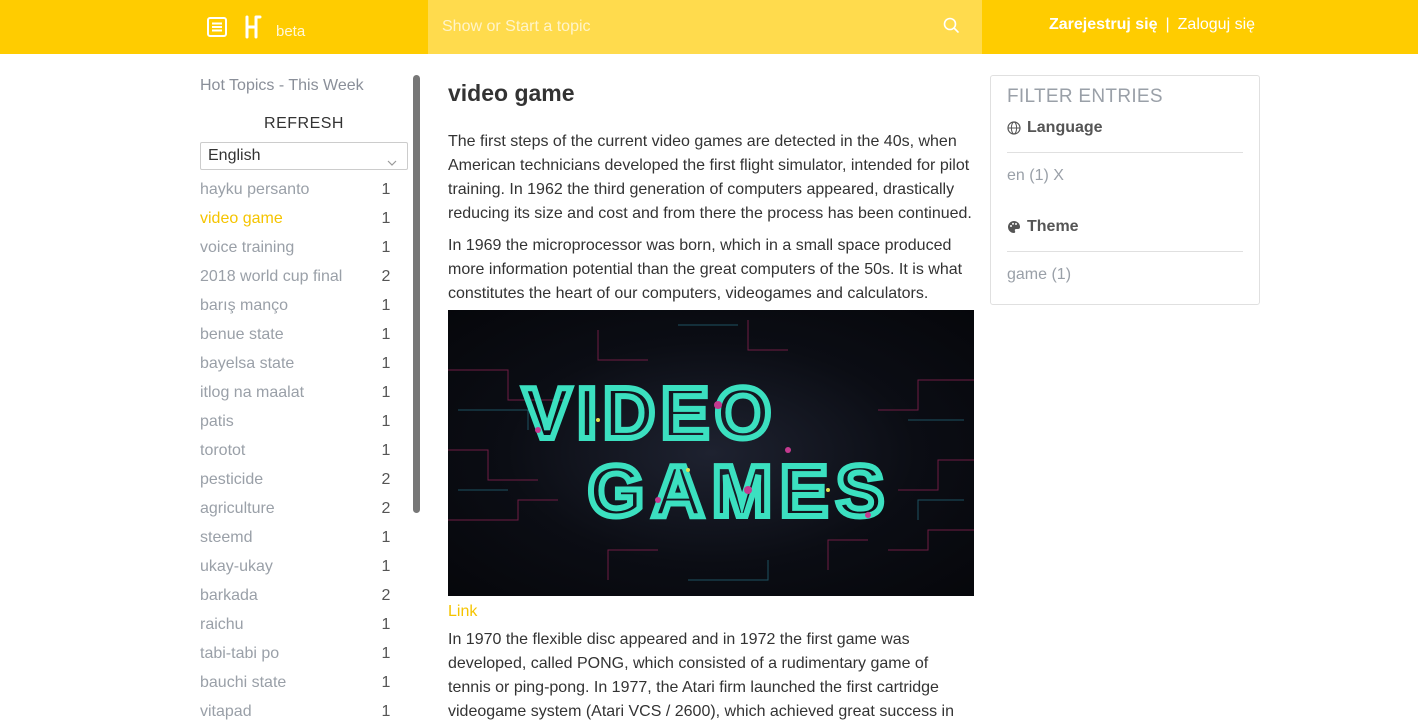 The image size is (1418, 723). Describe the element at coordinates (236, 566) in the screenshot. I see `topic-label: ukay-ukay` at that location.